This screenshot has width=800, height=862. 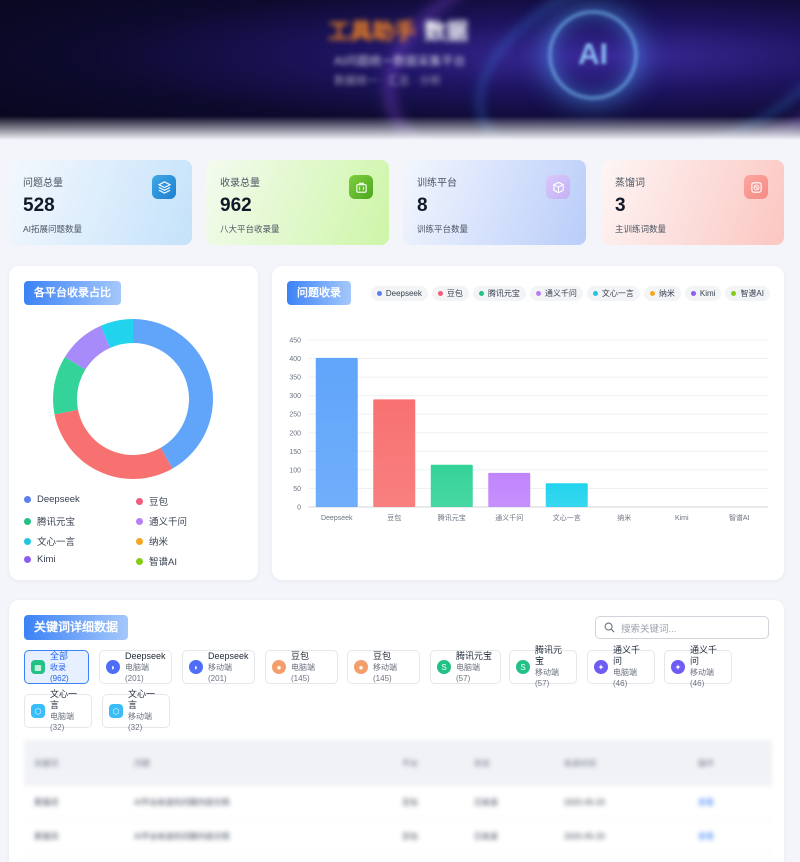 I want to click on platform-count: 电脑端(32), so click(x=62, y=722).